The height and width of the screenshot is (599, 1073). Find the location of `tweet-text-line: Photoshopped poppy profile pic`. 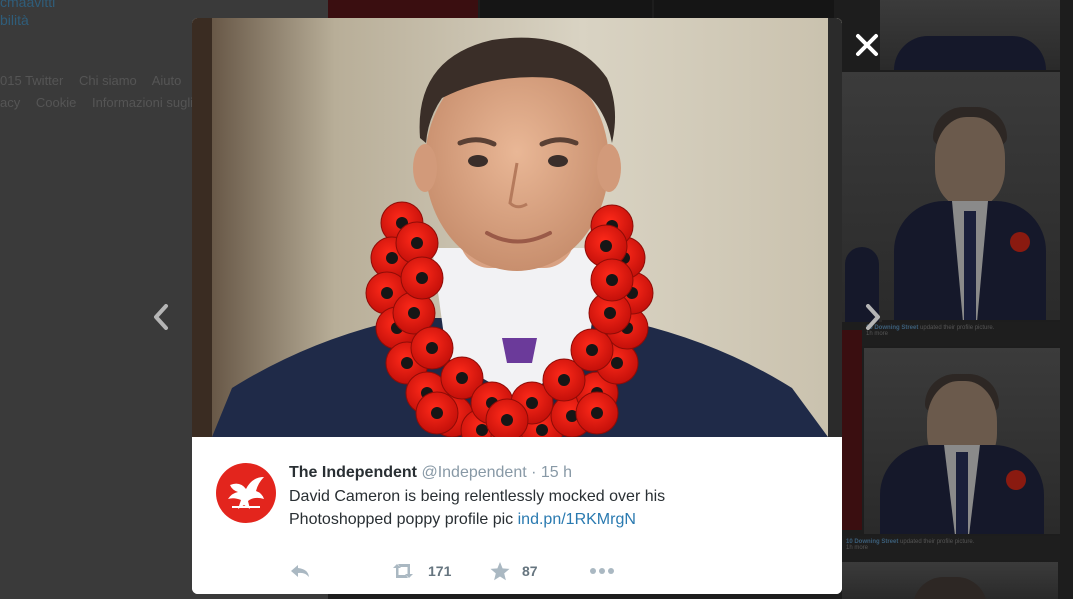

tweet-text-line: Photoshopped poppy profile pic is located at coordinates (401, 519).